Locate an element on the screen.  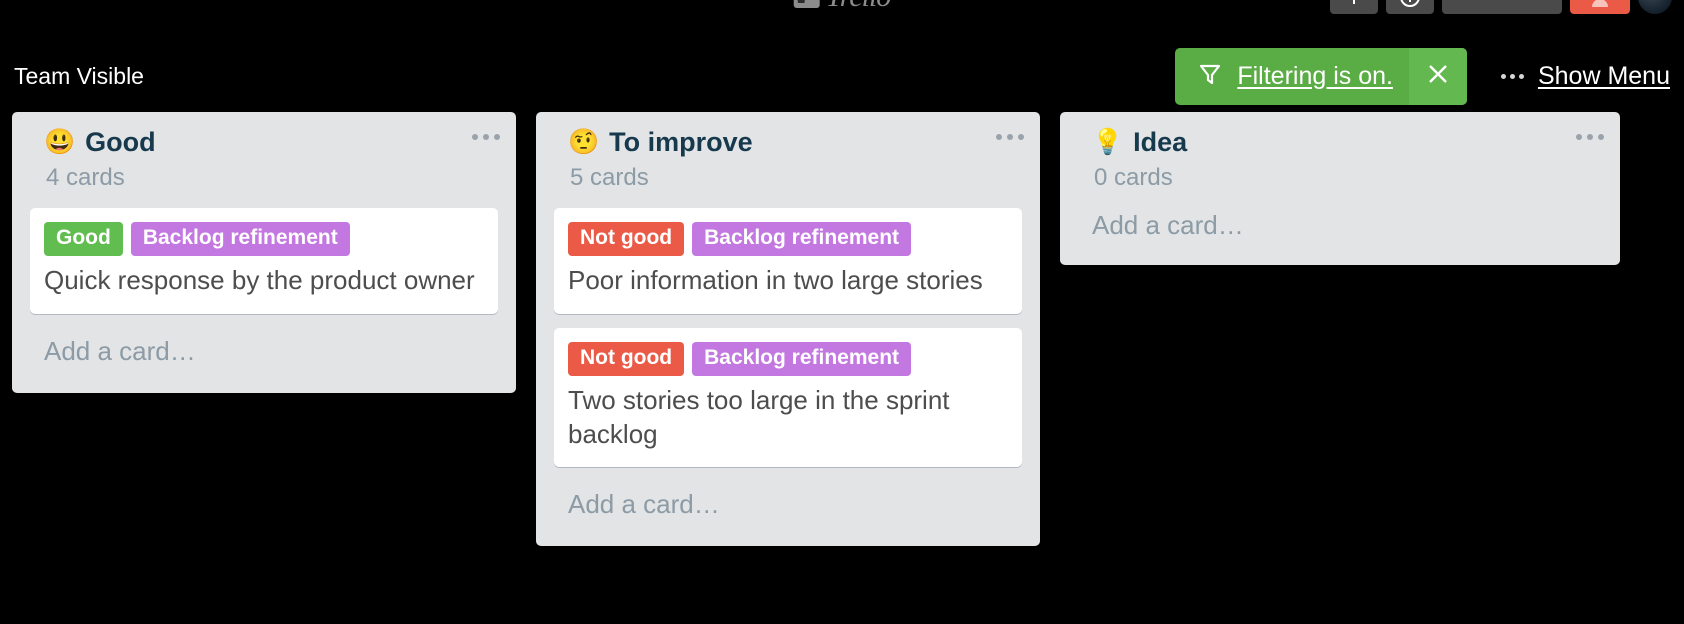
list-title: 🤨 To improve is located at coordinates (782, 142).